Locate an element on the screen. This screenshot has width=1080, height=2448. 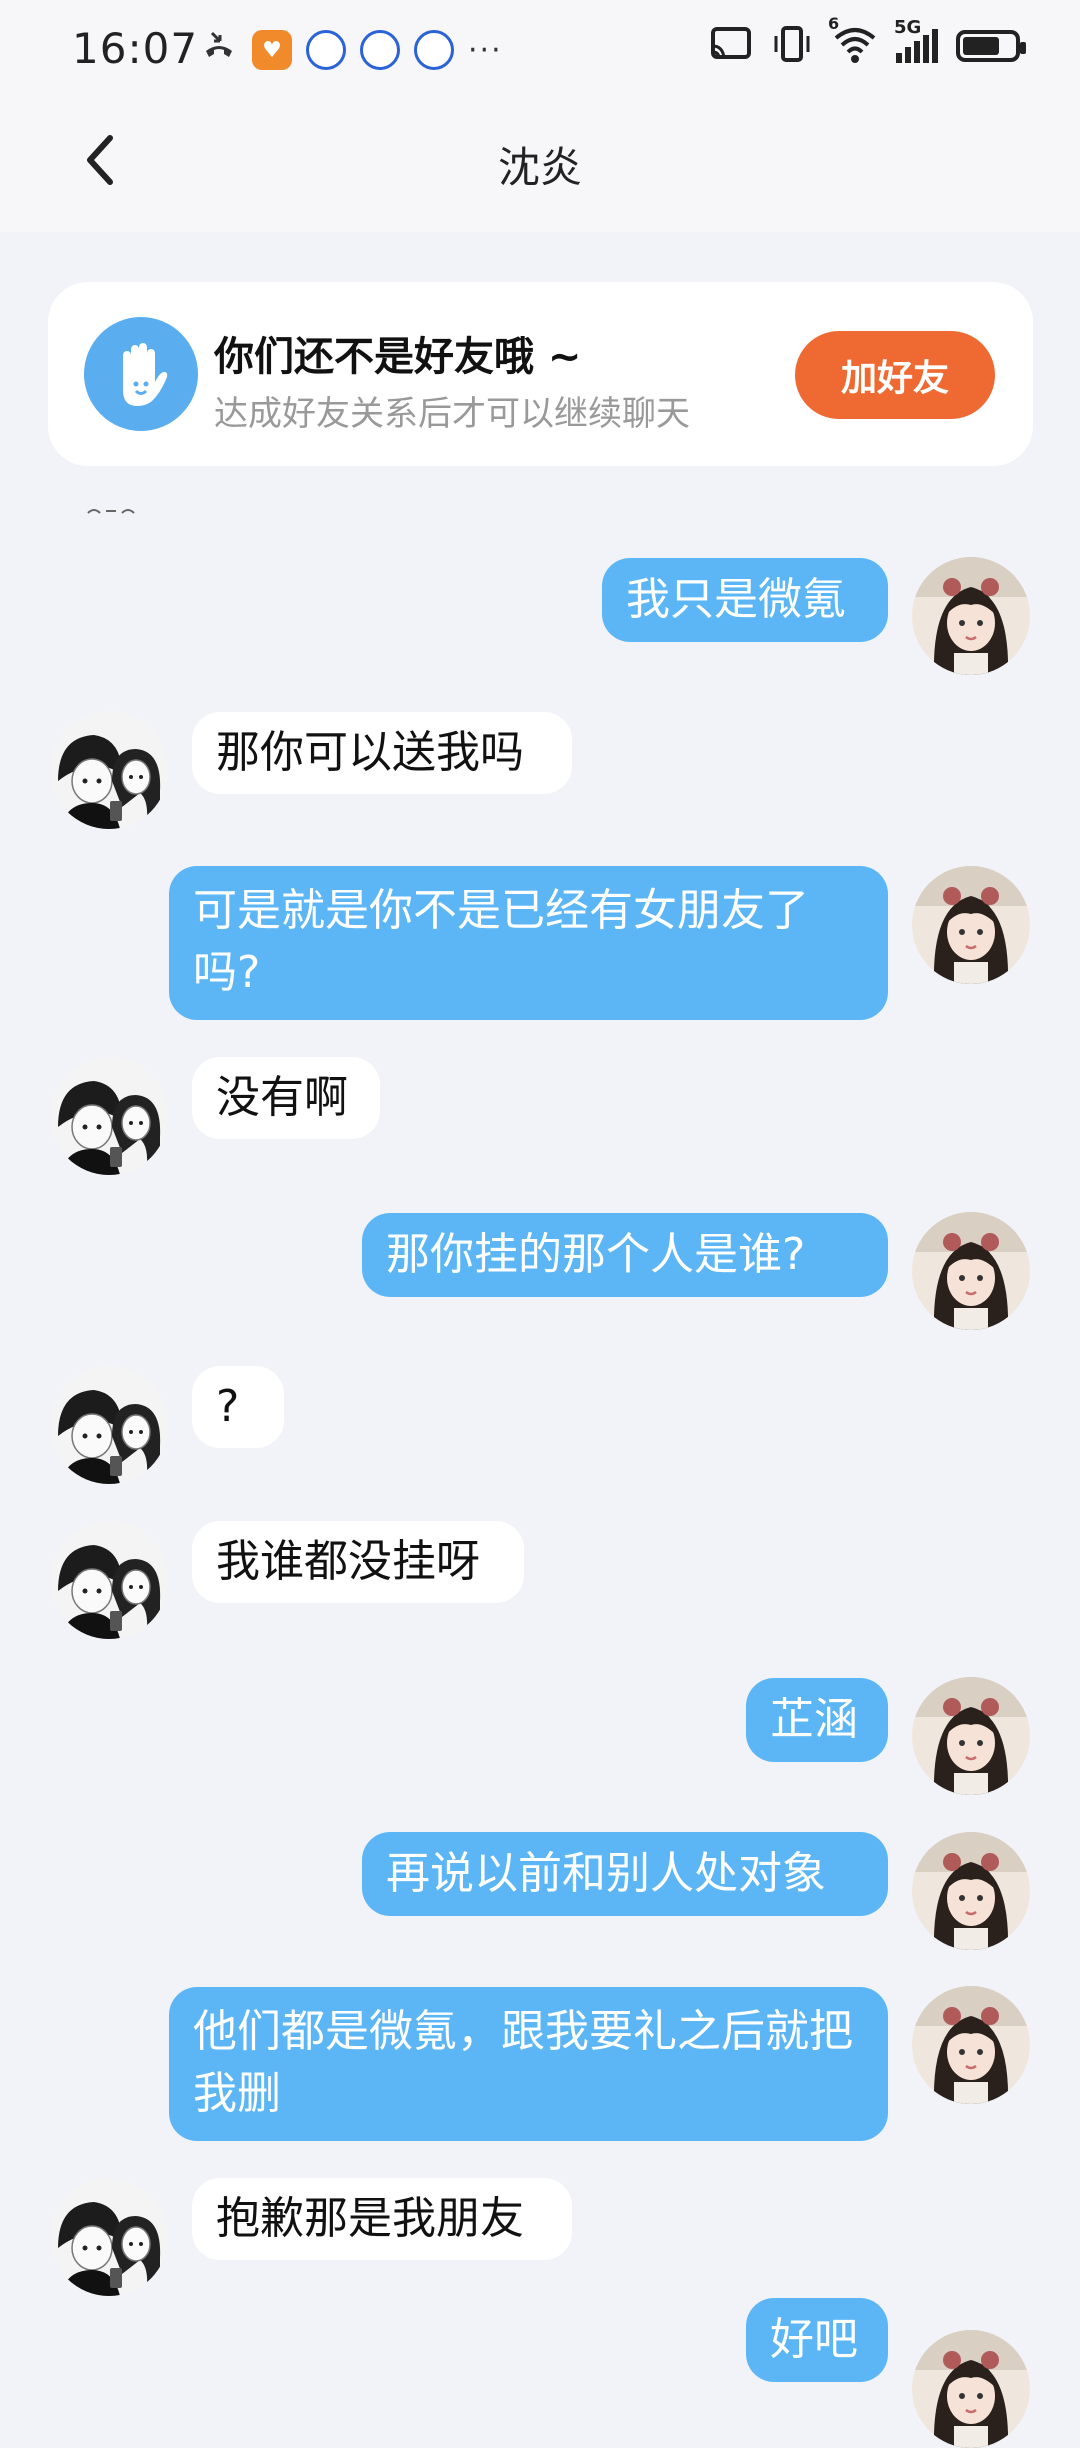
my-message-bubble: 我只是微氪 is located at coordinates (745, 600).